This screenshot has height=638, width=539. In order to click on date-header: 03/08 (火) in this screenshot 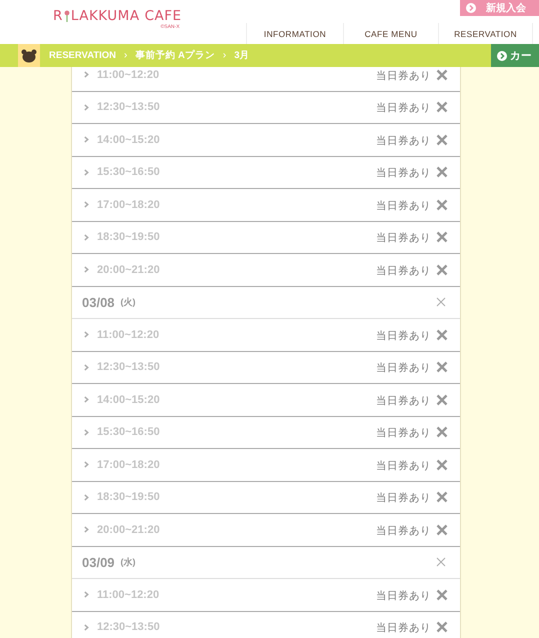, I will do `click(266, 302)`.